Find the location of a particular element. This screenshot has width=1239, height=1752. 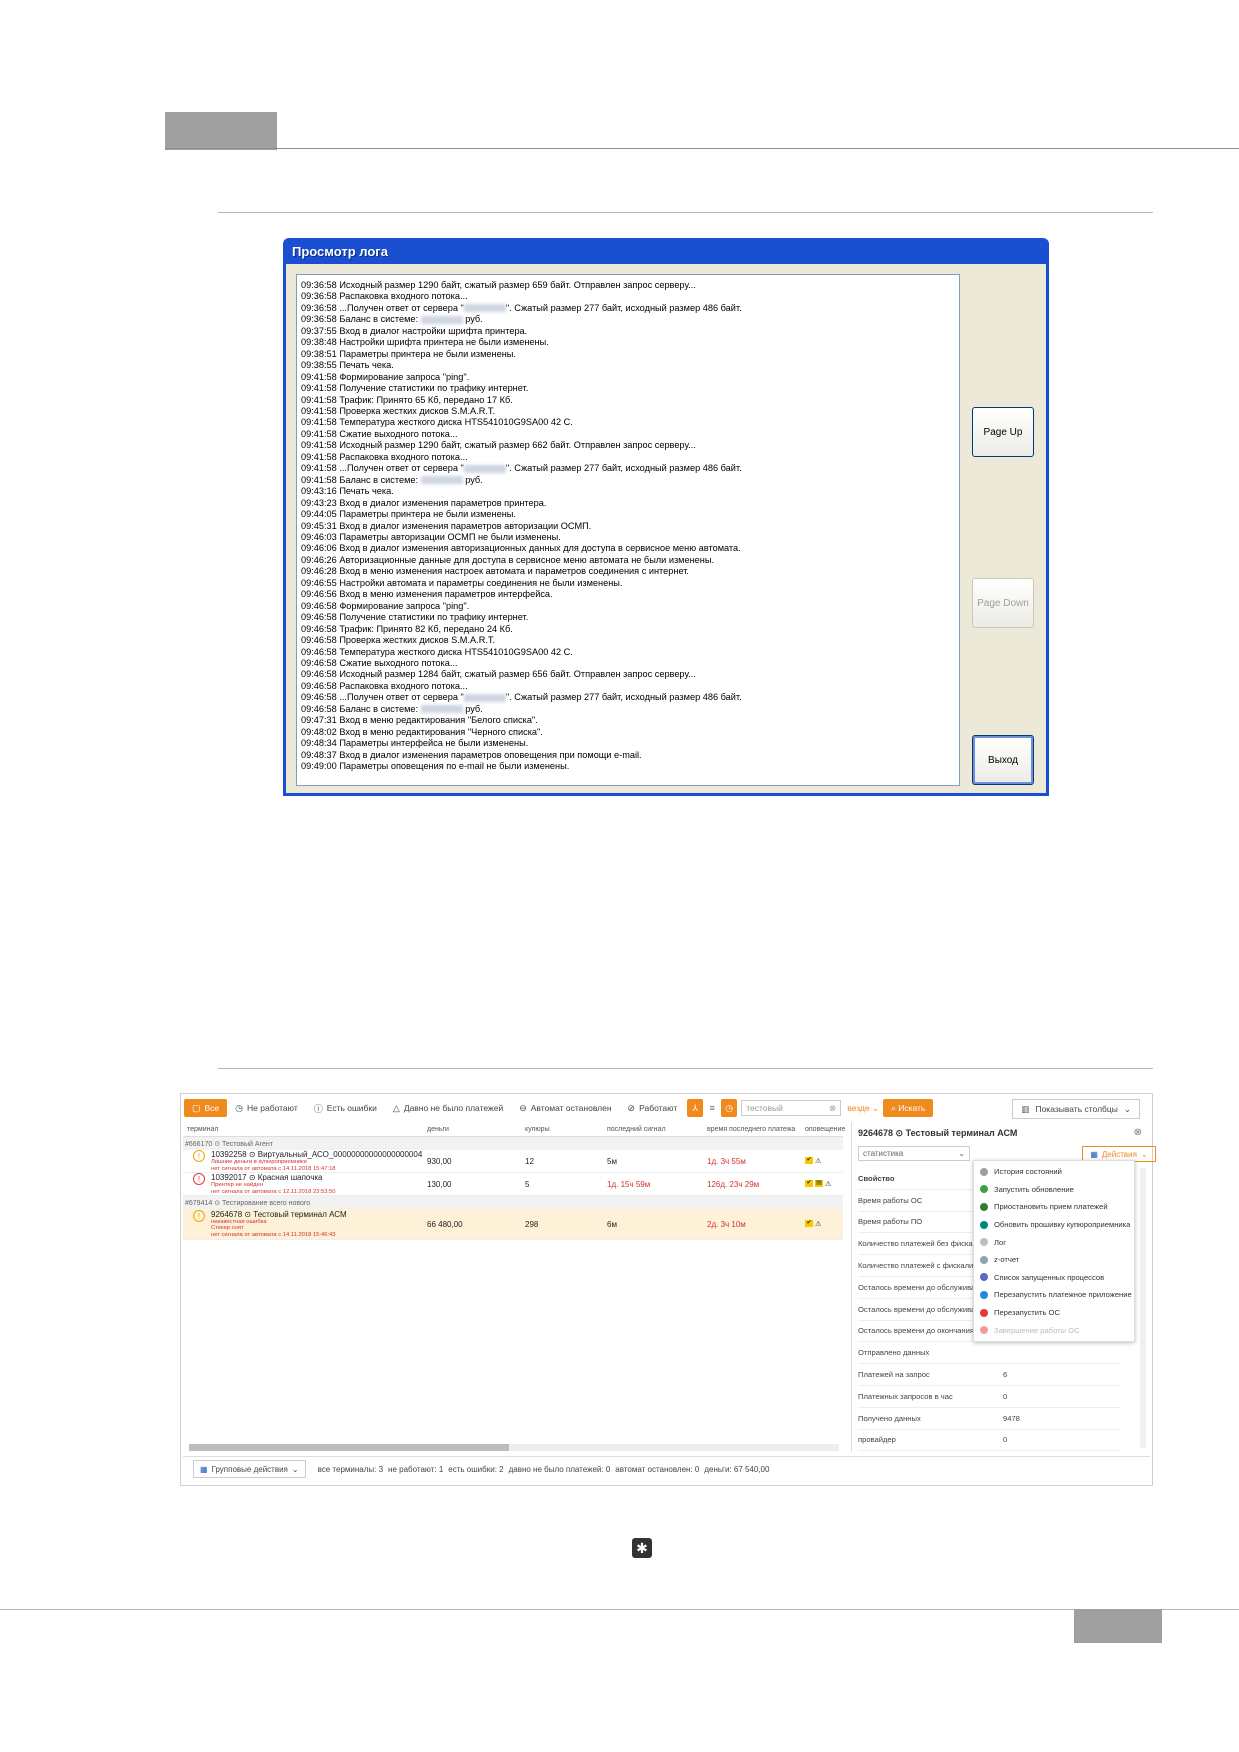

menu-item: Перезапустить ОС is located at coordinates (1054, 1313).